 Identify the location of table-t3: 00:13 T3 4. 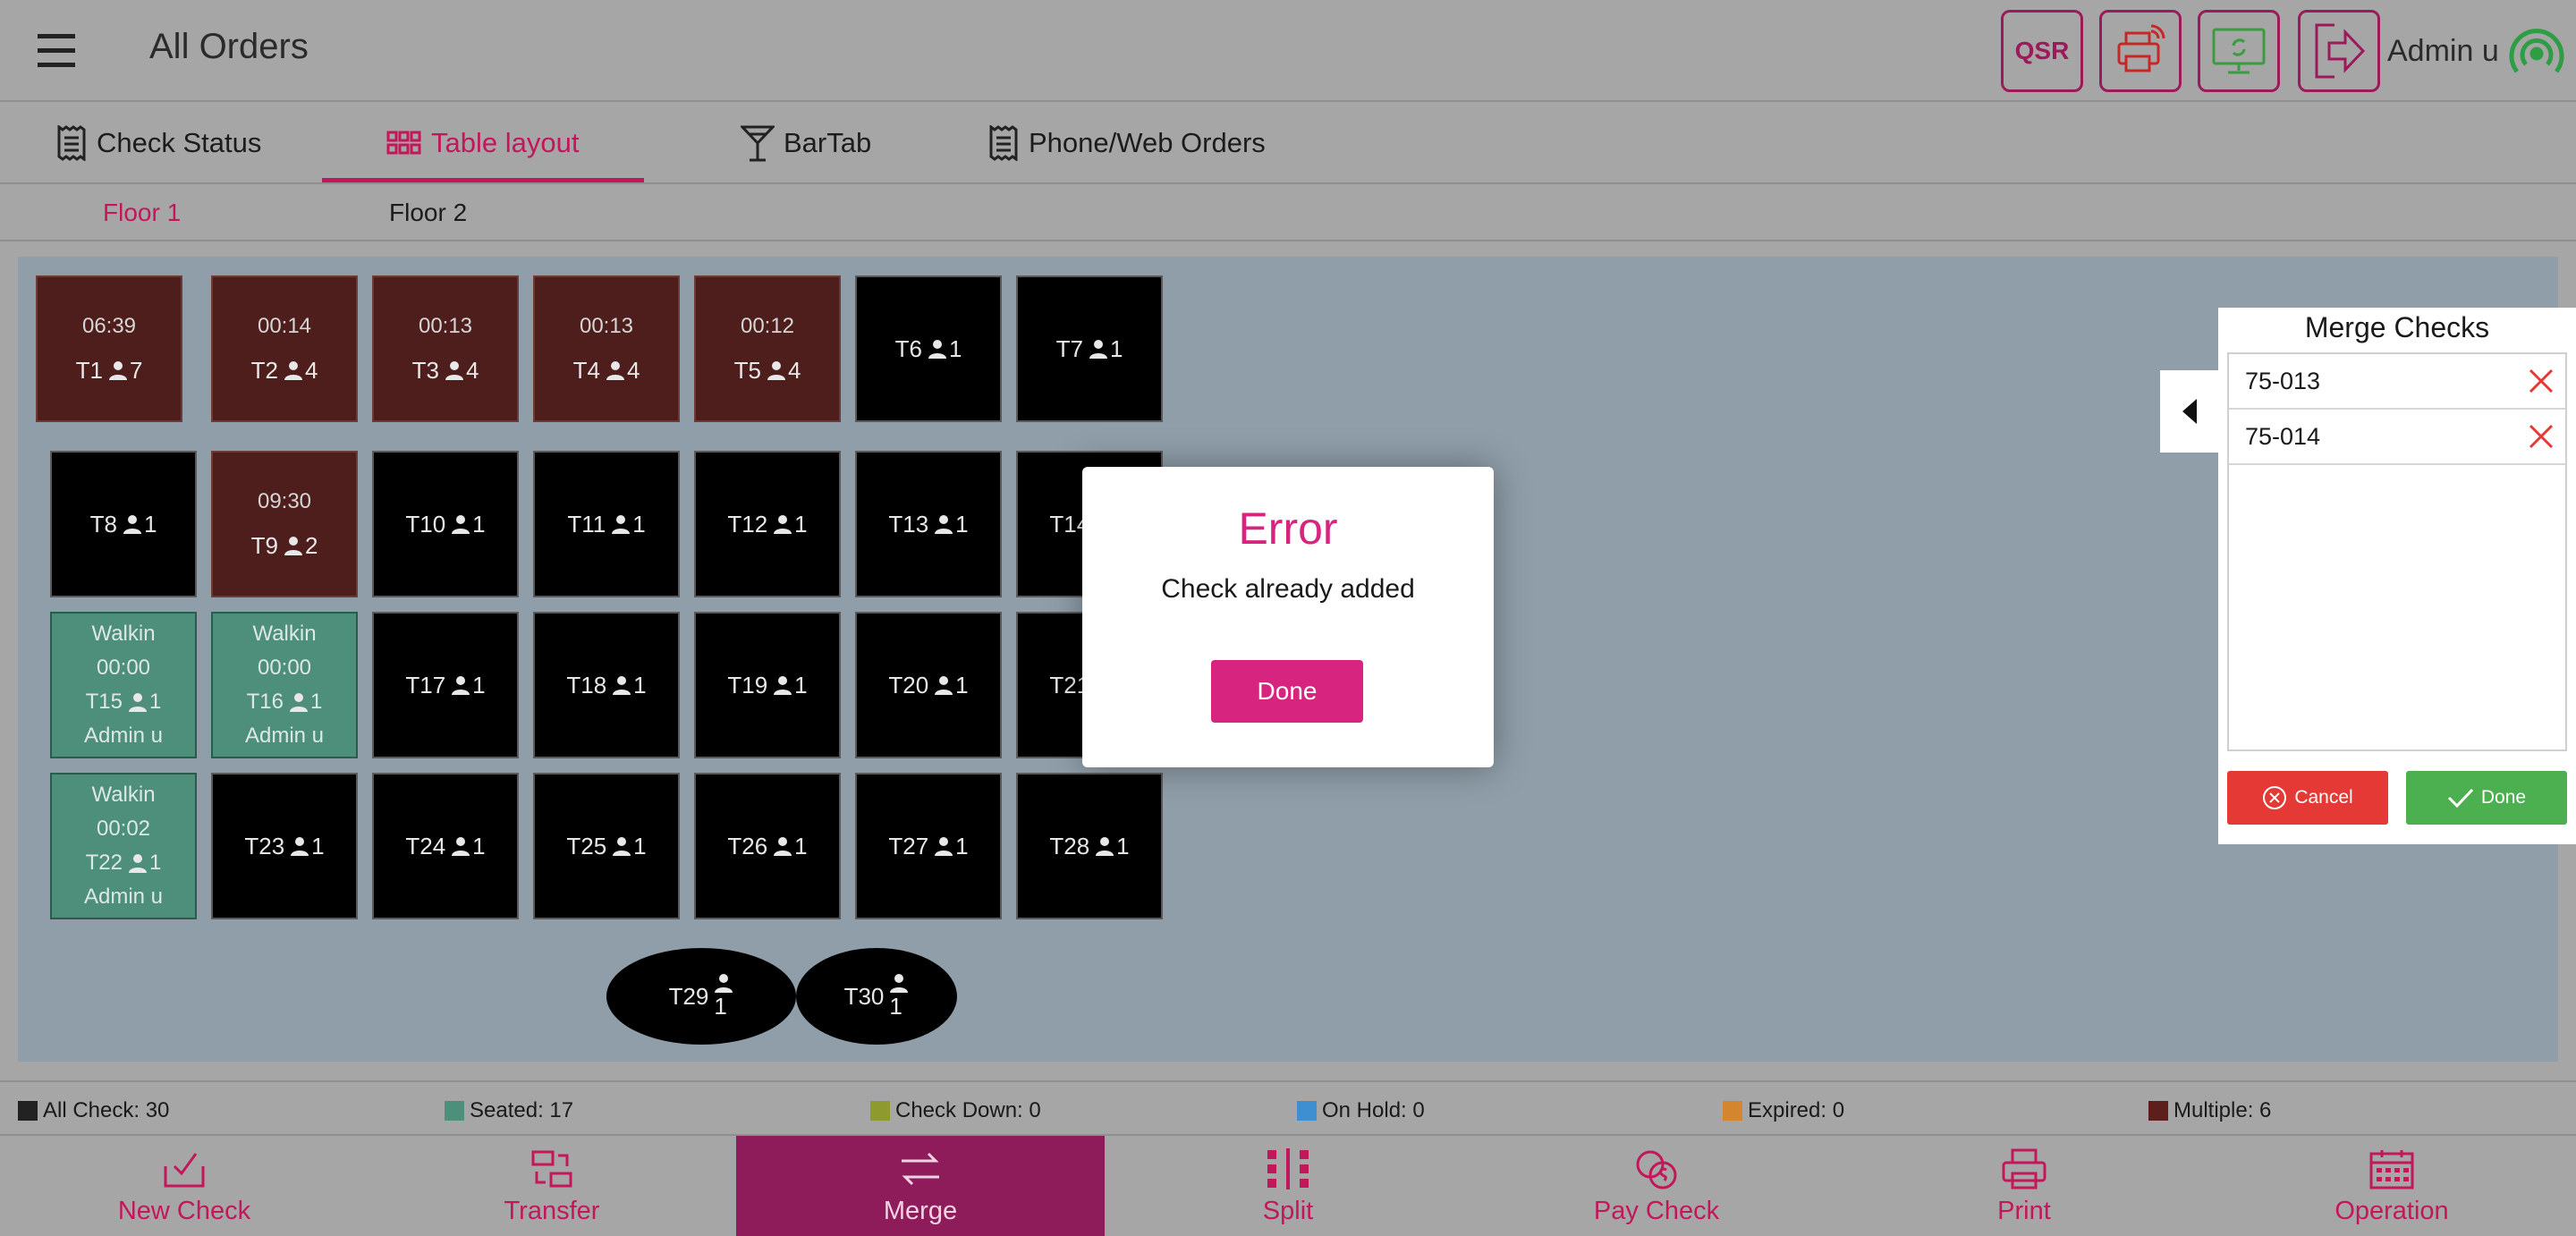
(445, 348).